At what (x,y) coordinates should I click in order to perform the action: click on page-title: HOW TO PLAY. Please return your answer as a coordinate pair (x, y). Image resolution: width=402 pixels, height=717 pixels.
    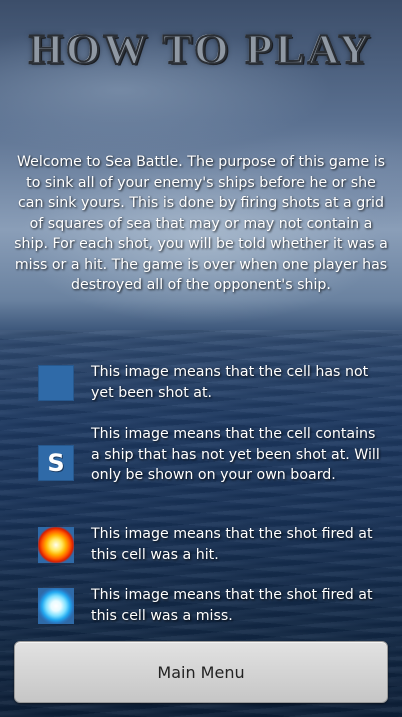
    Looking at the image, I should click on (201, 49).